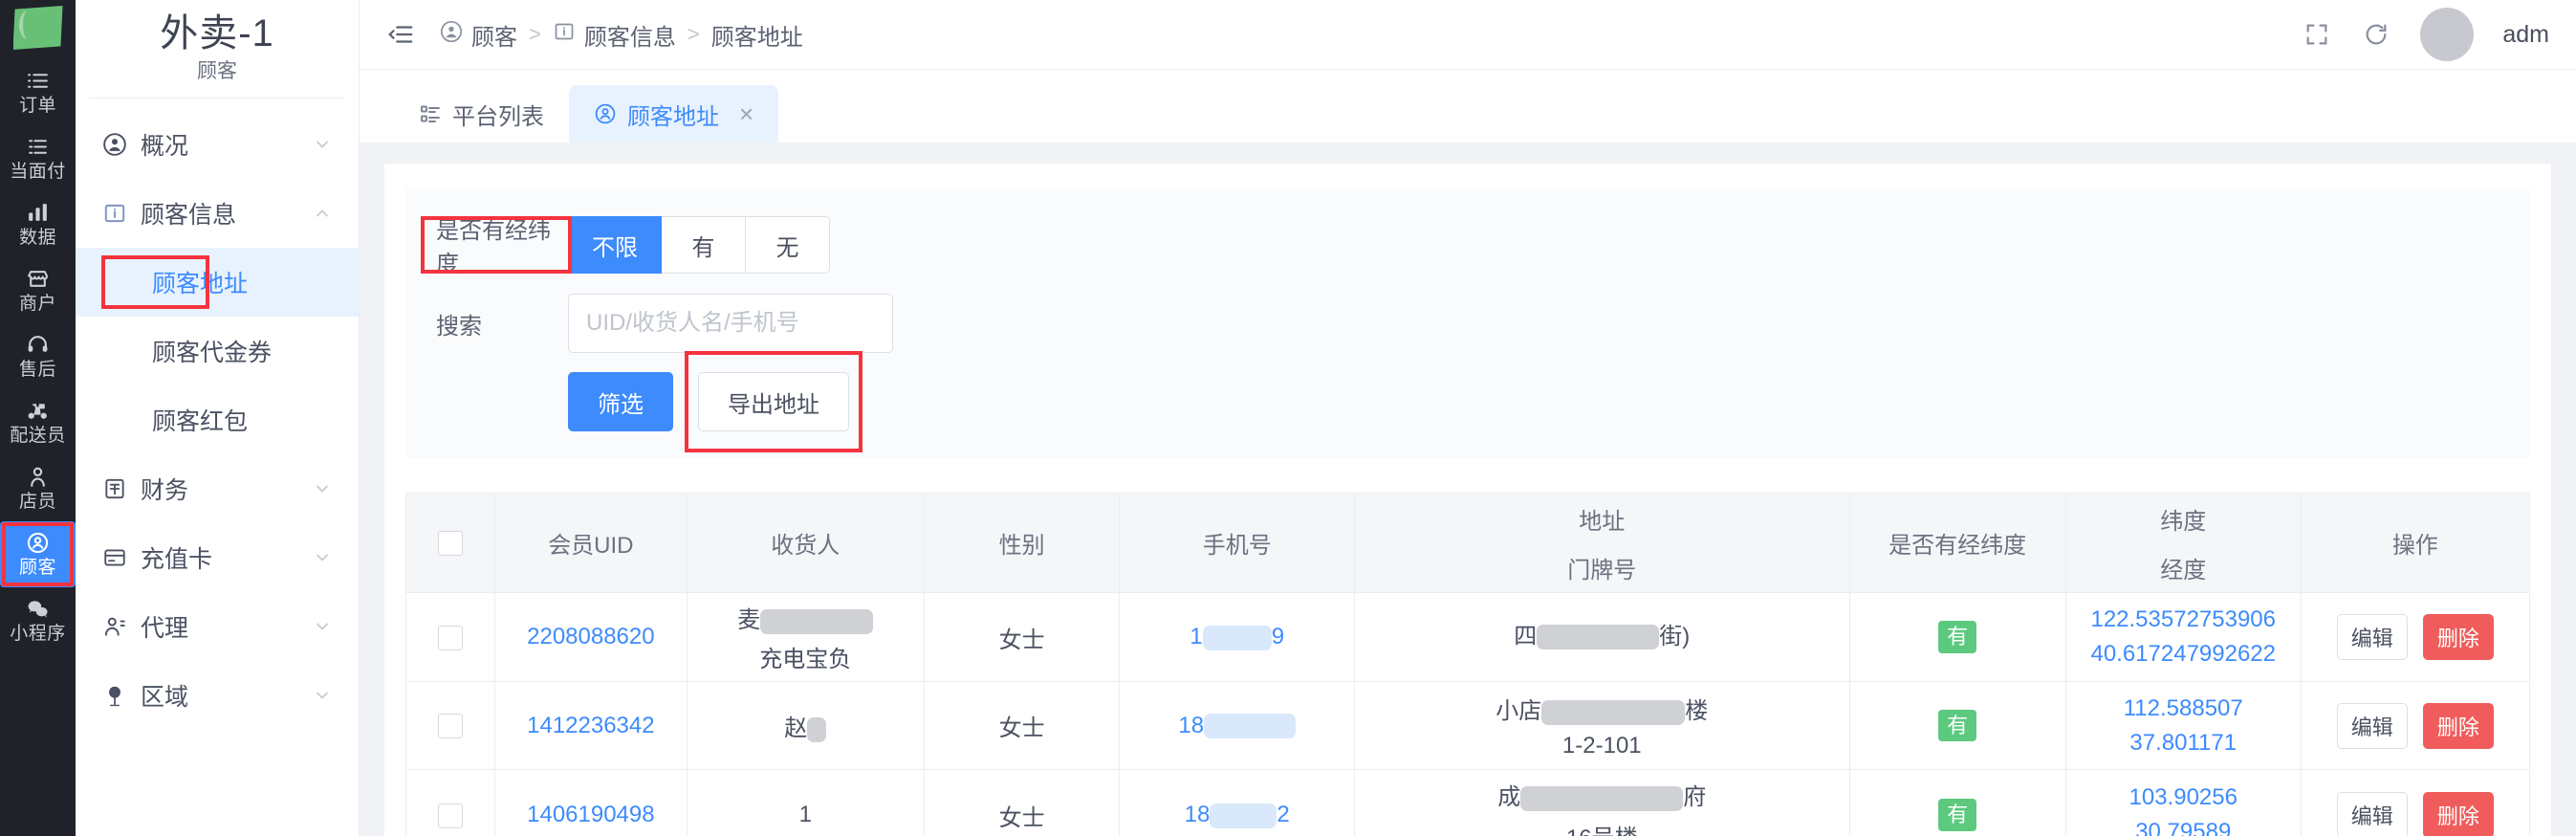 This screenshot has width=2576, height=836. What do you see at coordinates (674, 114) in the screenshot?
I see `tab-customer-address: 顾客地址 ×` at bounding box center [674, 114].